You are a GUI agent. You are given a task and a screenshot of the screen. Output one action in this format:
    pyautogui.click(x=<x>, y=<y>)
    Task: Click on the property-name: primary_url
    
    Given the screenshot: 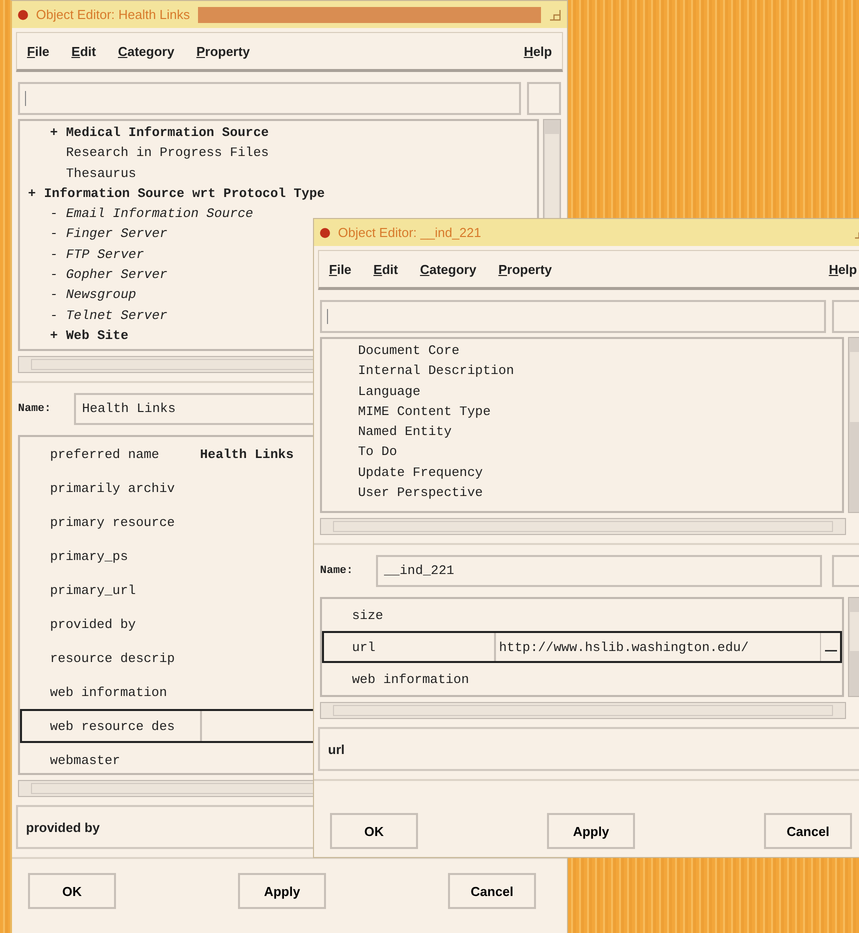 What is the action you would take?
    pyautogui.click(x=93, y=590)
    